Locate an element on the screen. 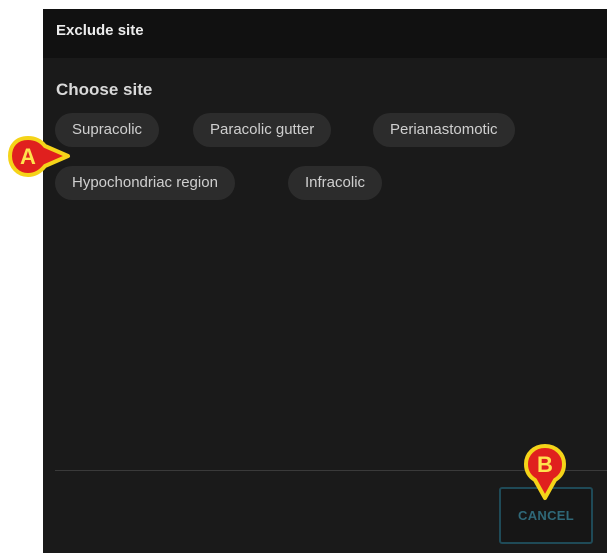  dialog-title: Exclude site is located at coordinates (100, 30).